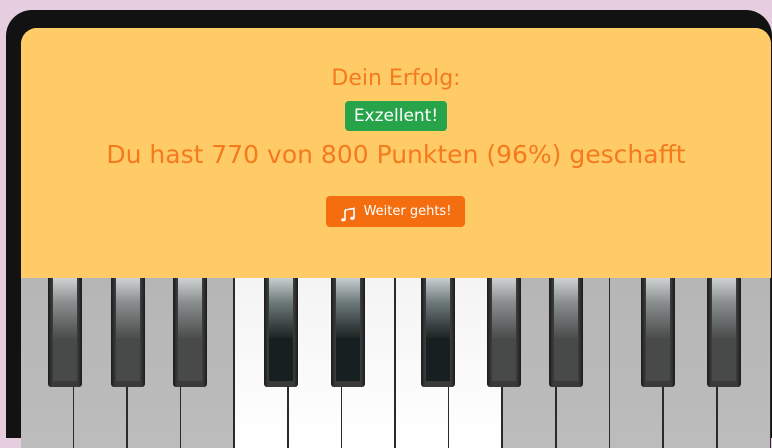  What do you see at coordinates (396, 78) in the screenshot?
I see `result-headline: Dein Erfolg:` at bounding box center [396, 78].